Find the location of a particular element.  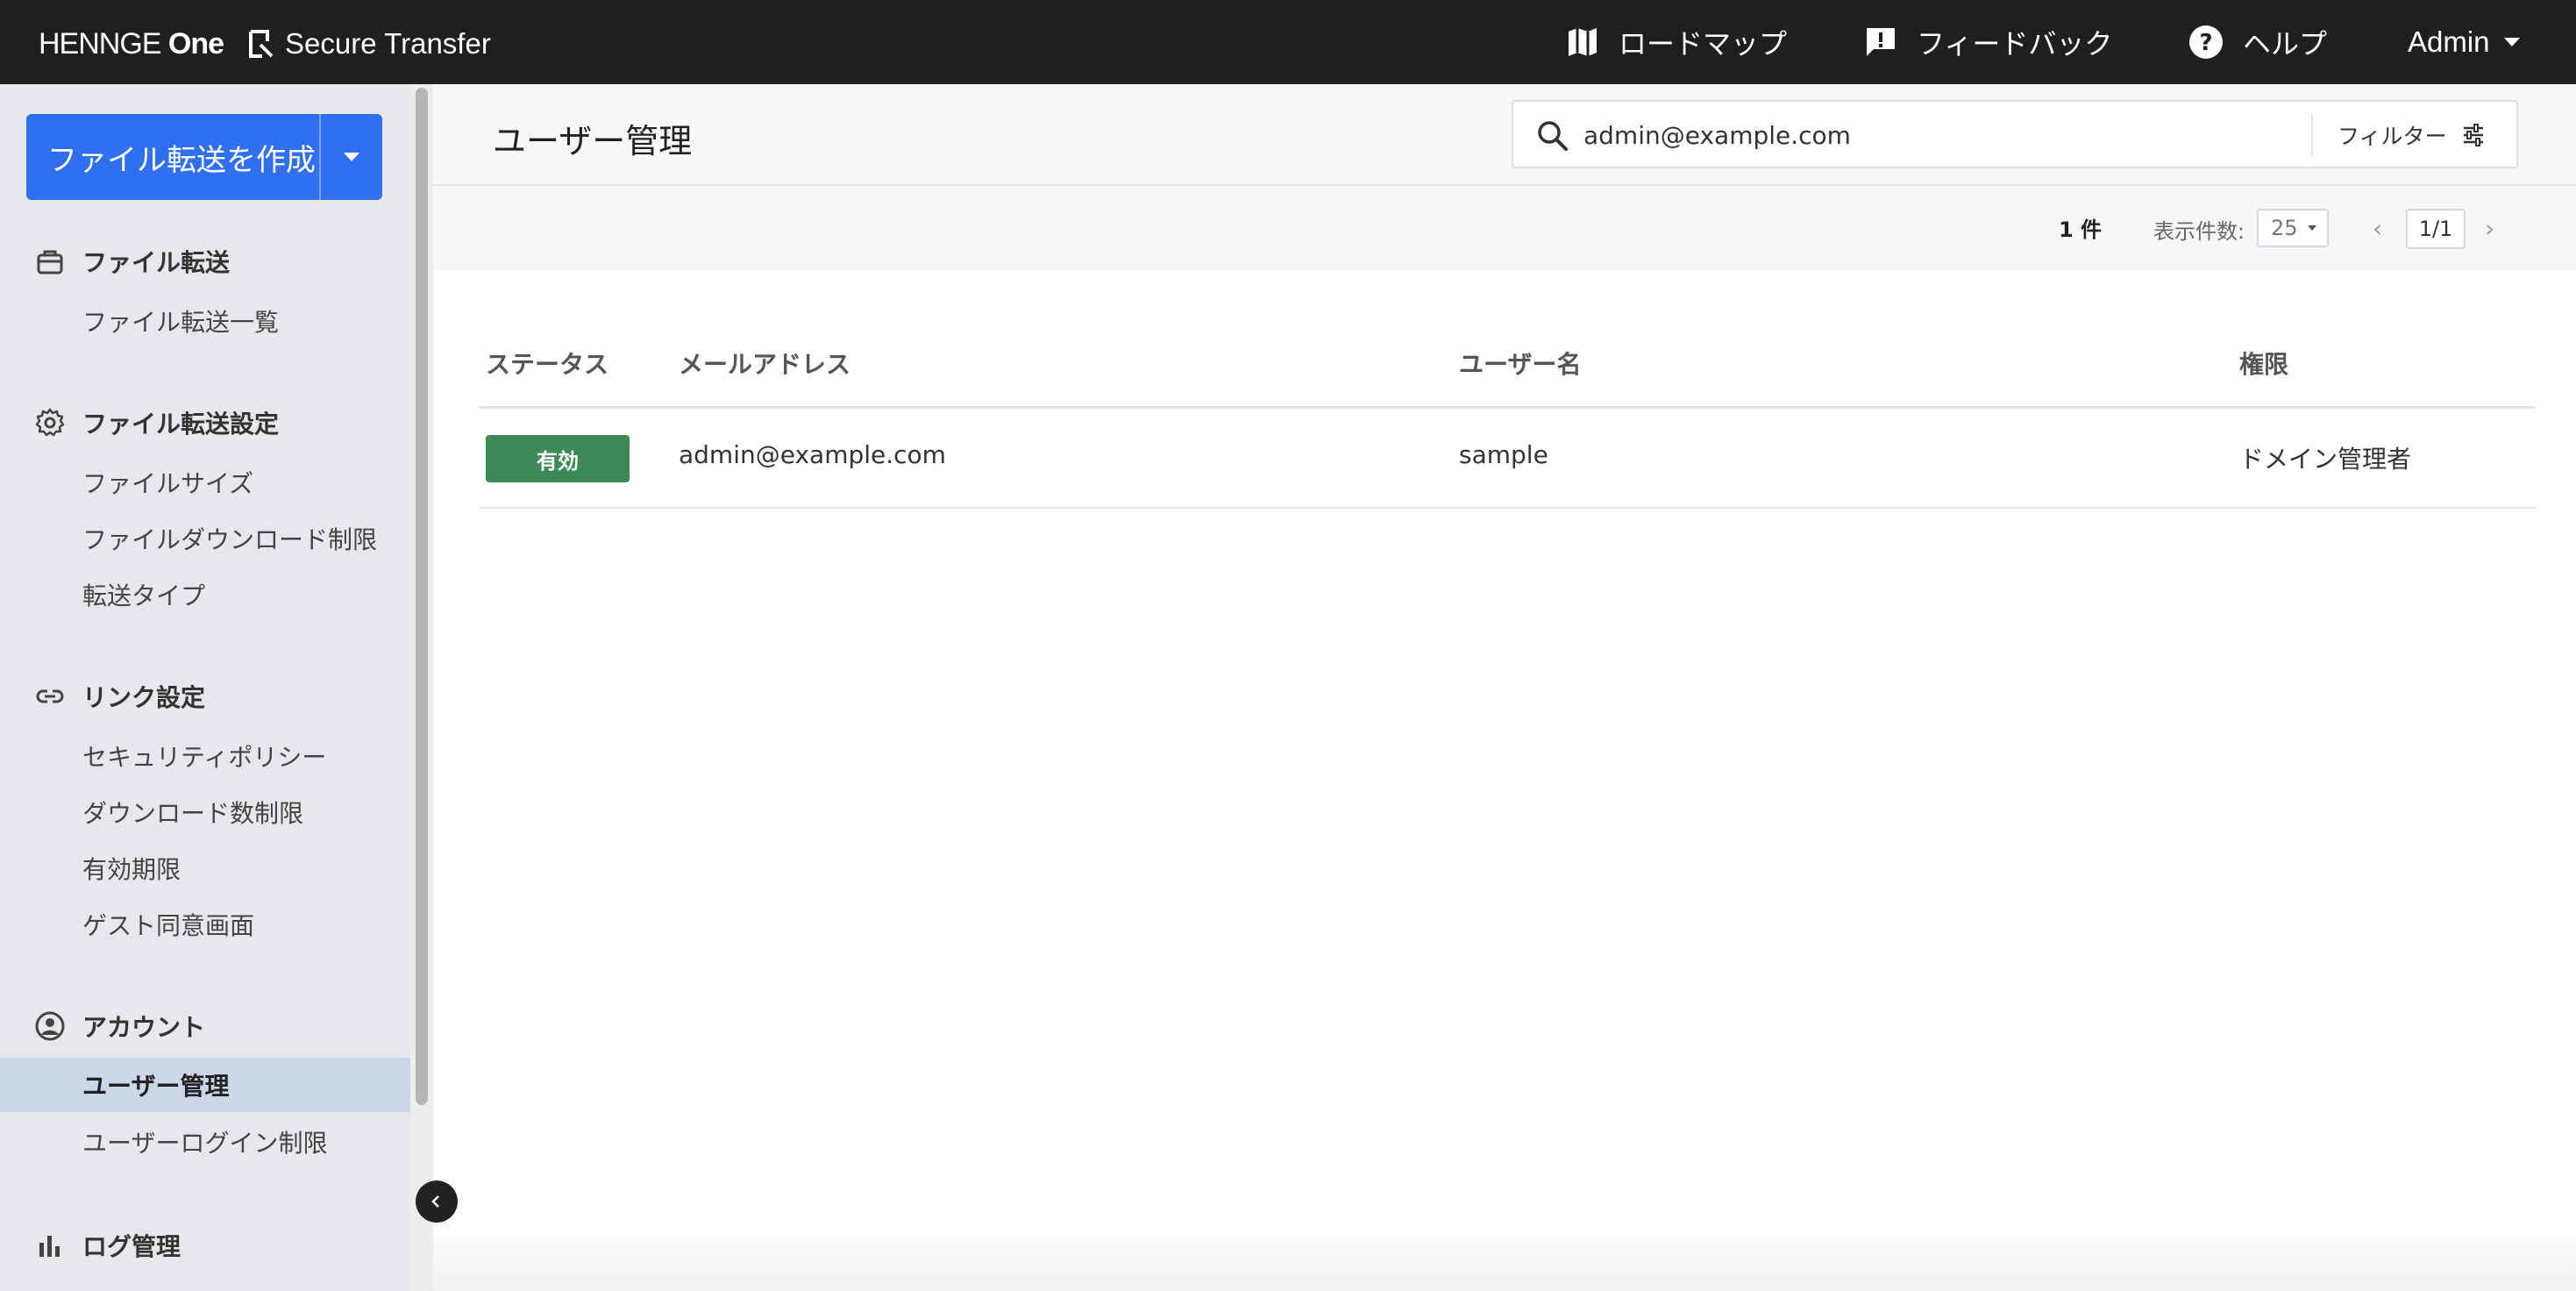

brand-logo: HENNGE One is located at coordinates (131, 43).